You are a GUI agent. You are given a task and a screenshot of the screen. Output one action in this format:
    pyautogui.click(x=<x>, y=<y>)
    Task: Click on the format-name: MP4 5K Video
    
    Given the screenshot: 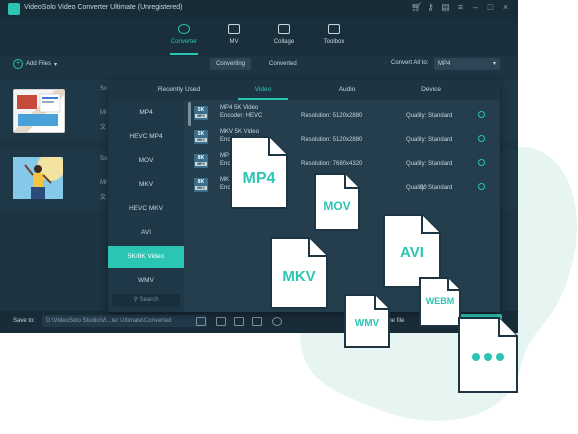 What is the action you would take?
    pyautogui.click(x=239, y=108)
    